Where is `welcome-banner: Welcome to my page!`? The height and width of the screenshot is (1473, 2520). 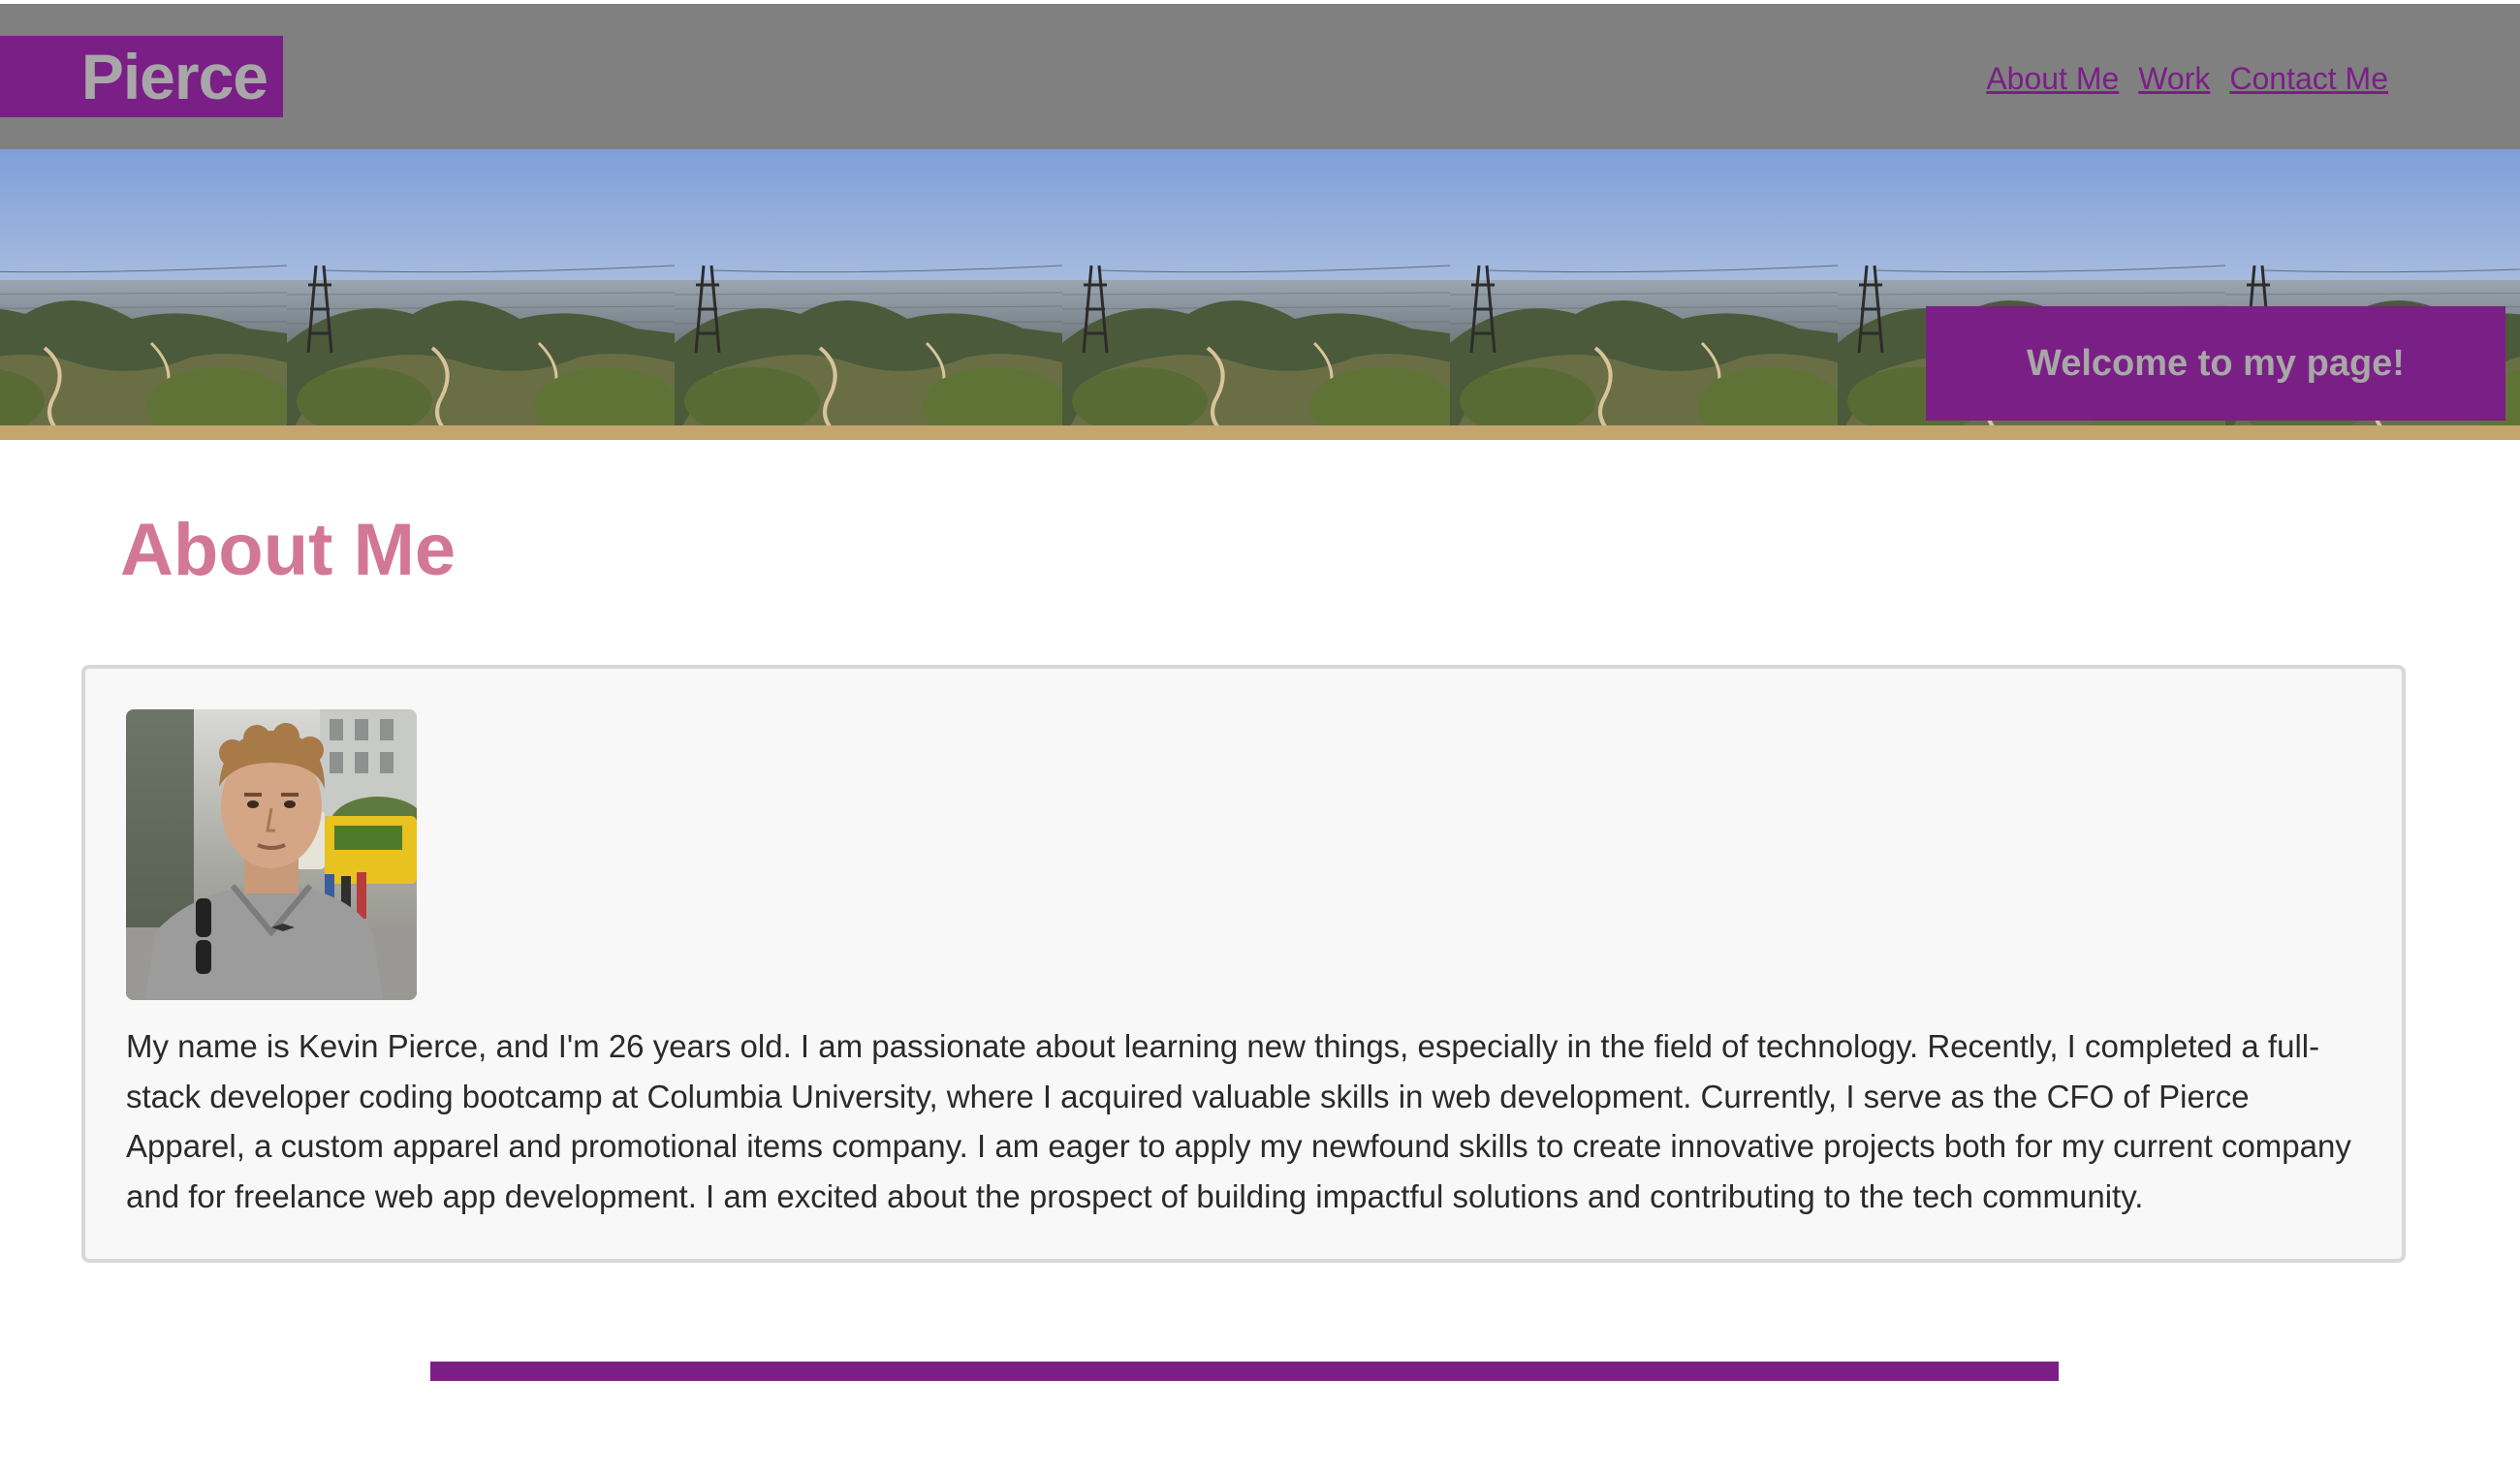 welcome-banner: Welcome to my page! is located at coordinates (2215, 363).